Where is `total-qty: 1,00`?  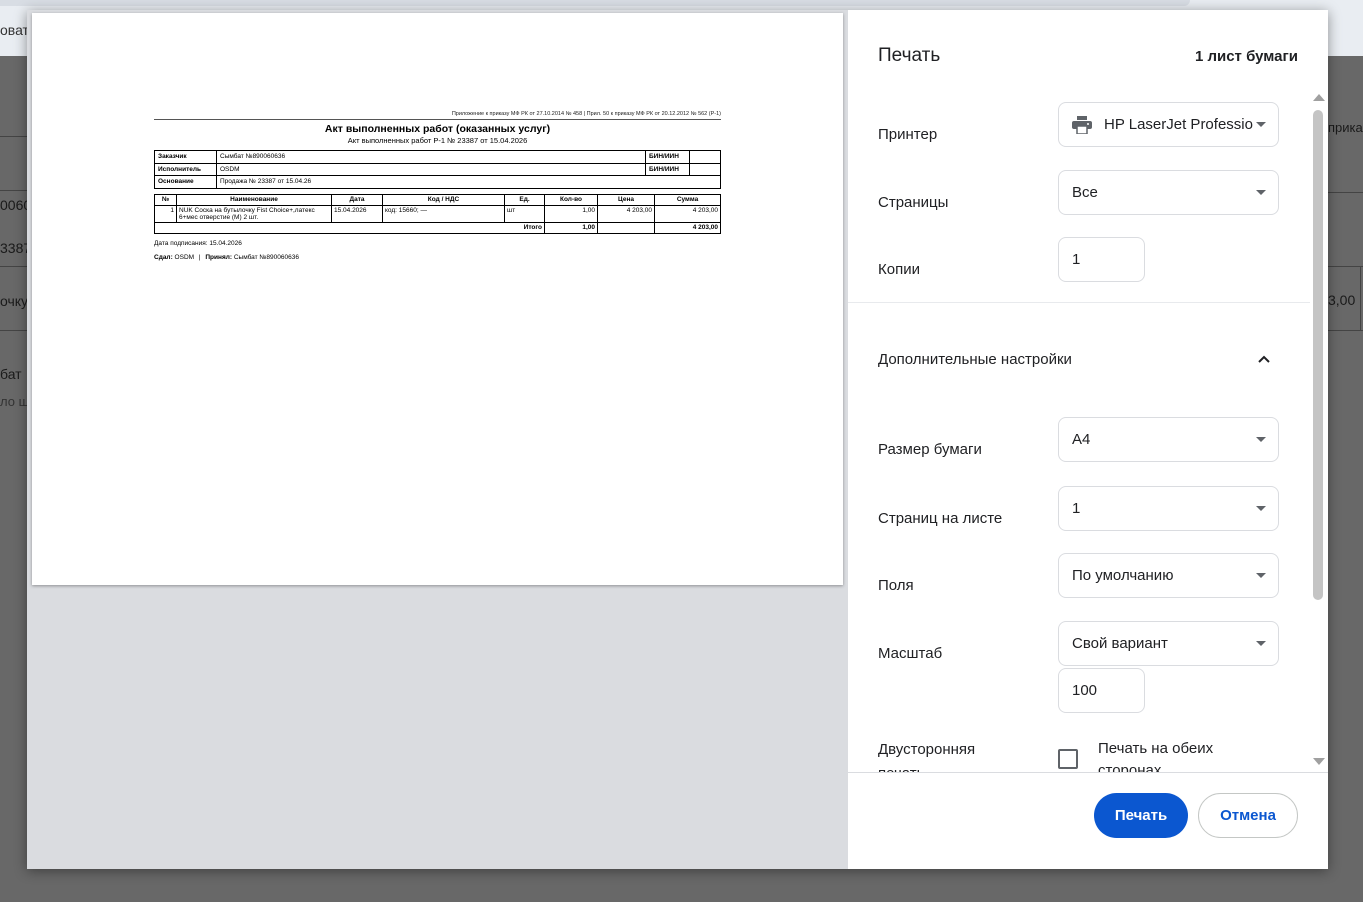
total-qty: 1,00 is located at coordinates (571, 227).